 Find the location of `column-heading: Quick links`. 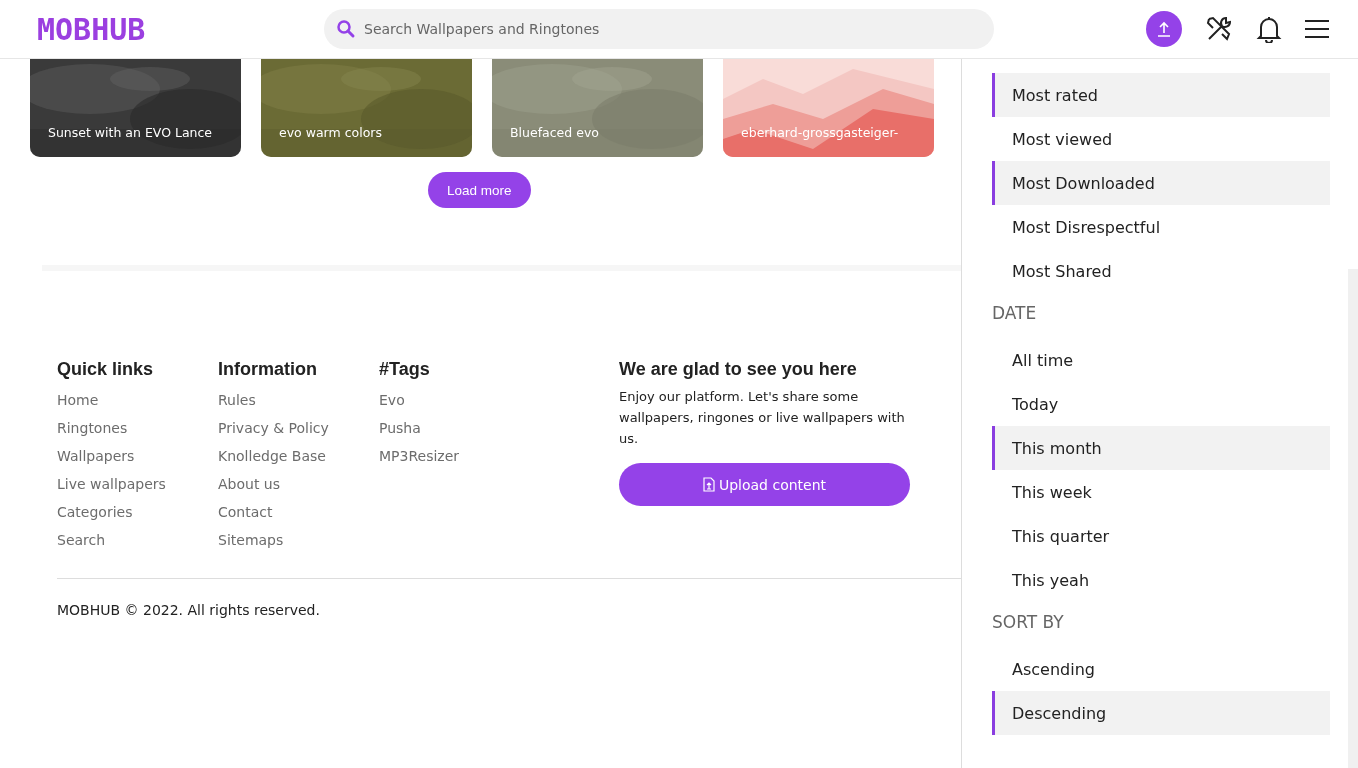

column-heading: Quick links is located at coordinates (106, 369).